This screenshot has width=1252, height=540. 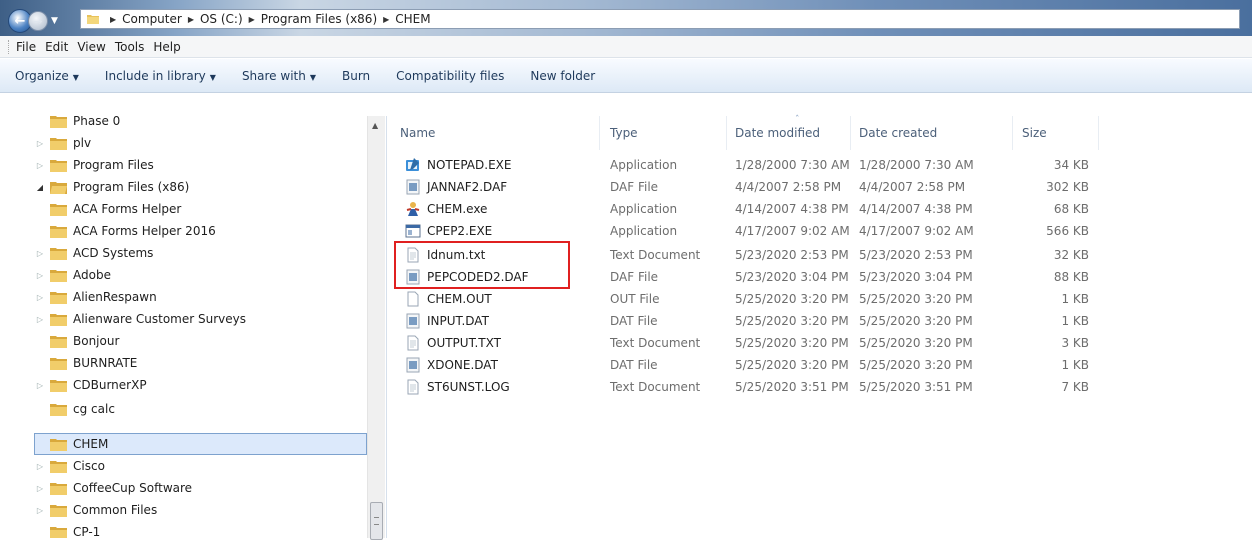 I want to click on tree-item: BURNRATE, so click(x=93, y=363).